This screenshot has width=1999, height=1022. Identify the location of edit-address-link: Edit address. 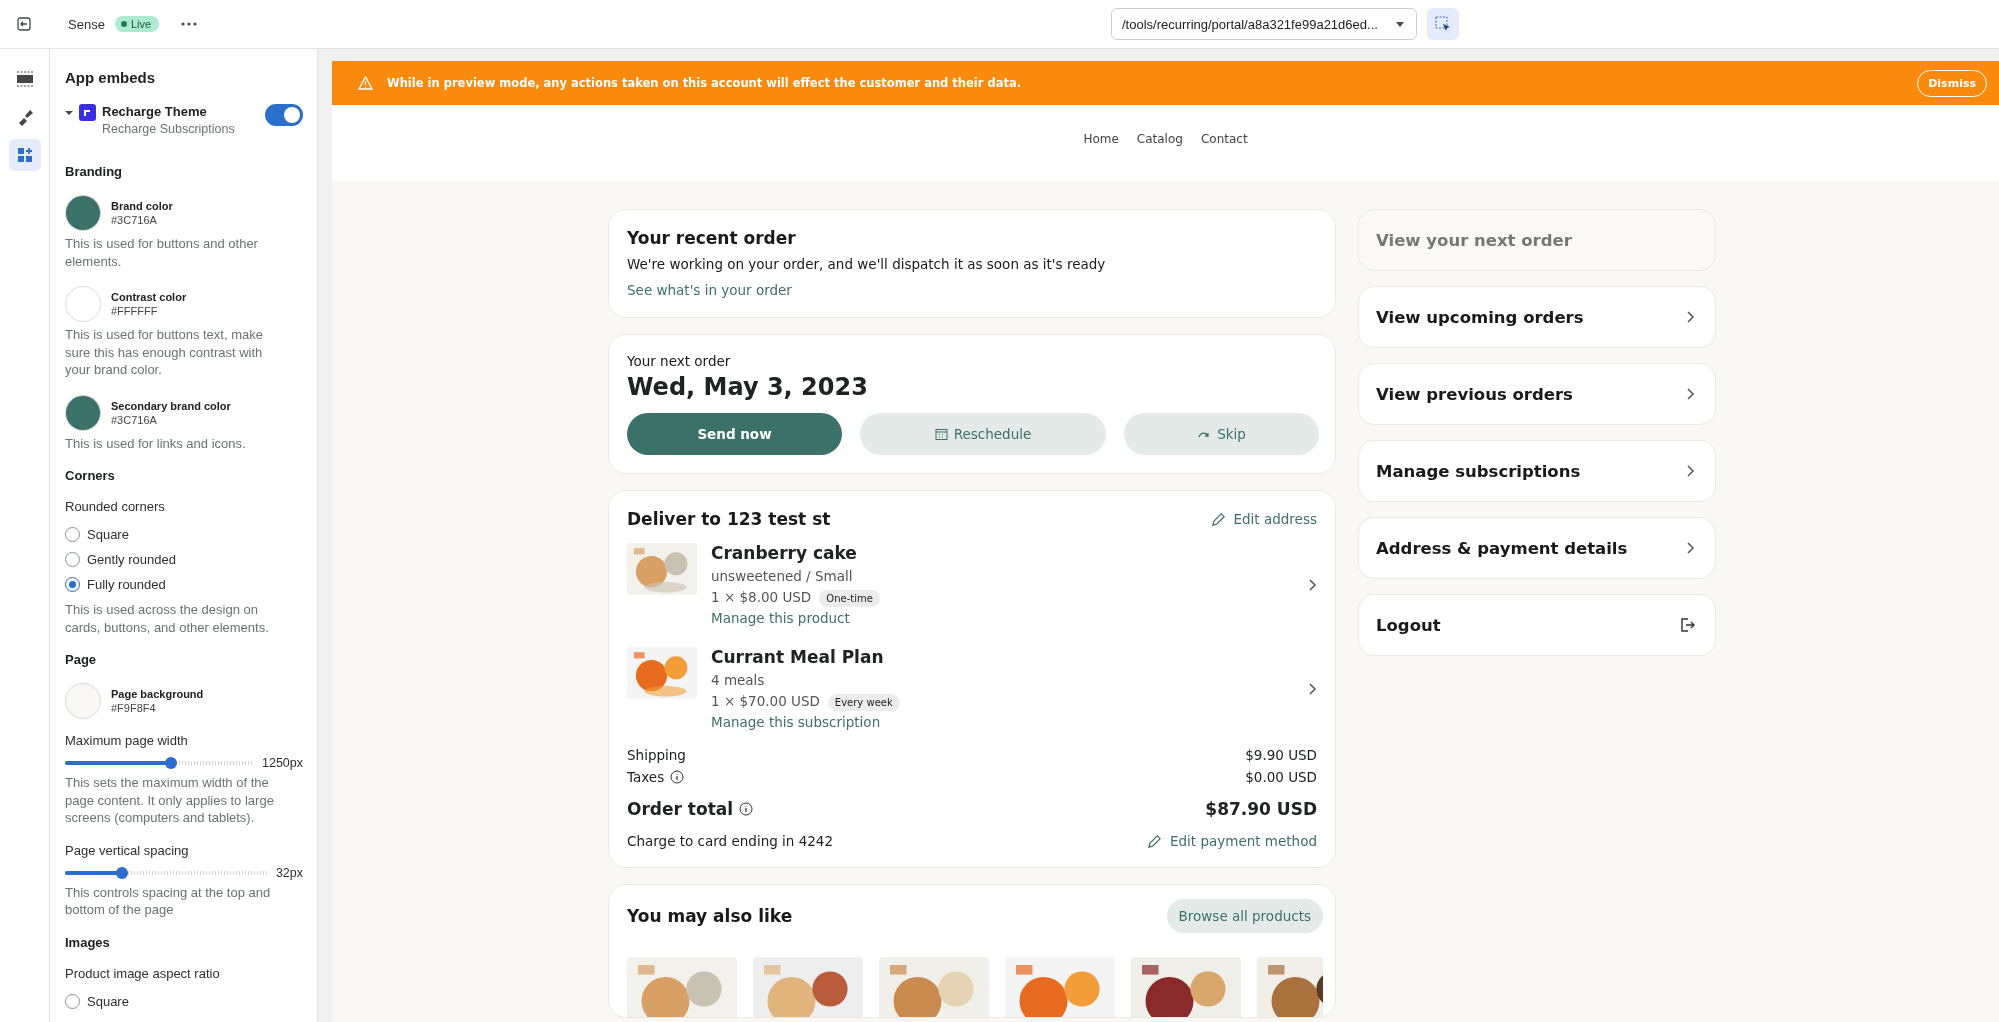
(1263, 519).